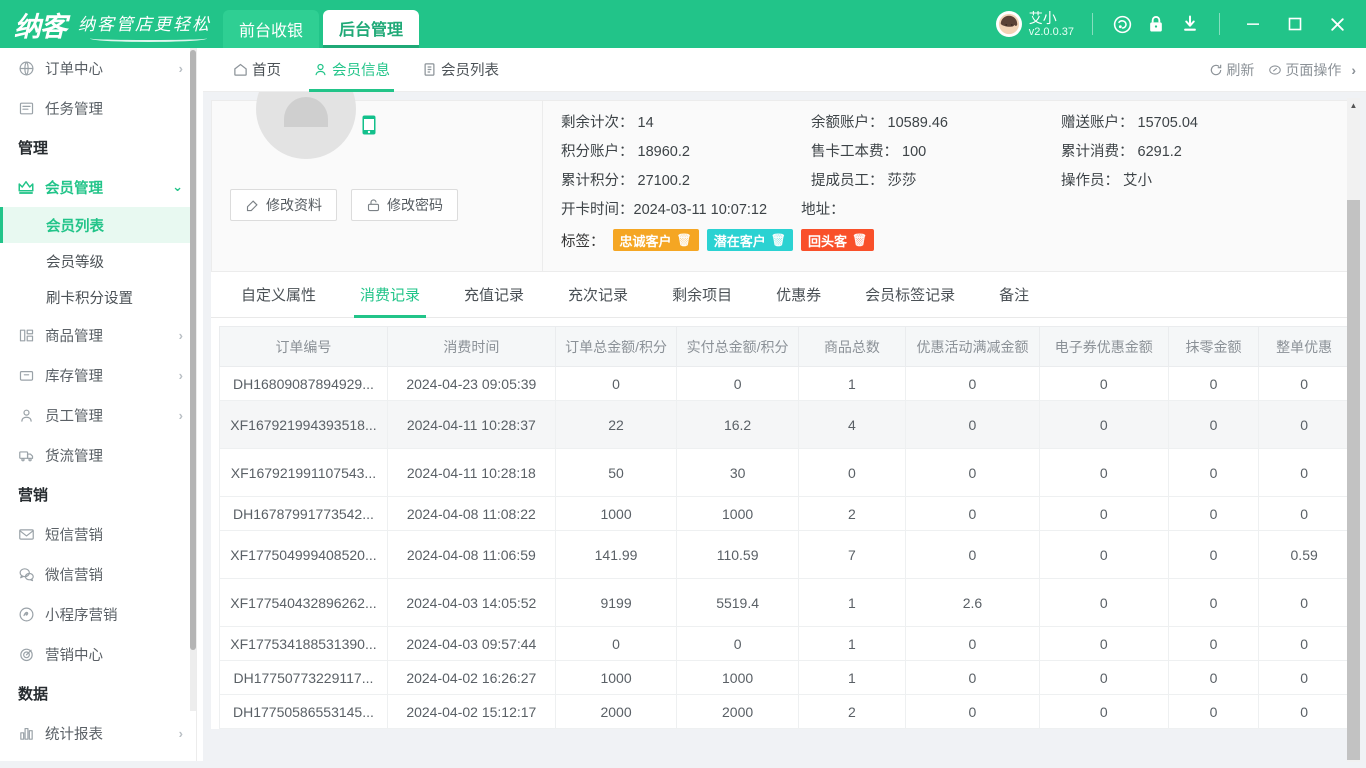 The image size is (1366, 768). I want to click on tag-chip-list: 忠诚客户 🗑 潜在客户 🗑 回头客 🗑, so click(740, 240).